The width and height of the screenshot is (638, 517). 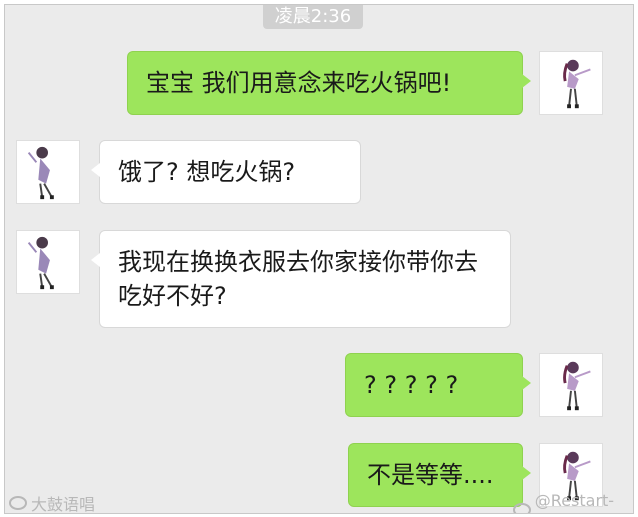 I want to click on watermark-left: 大鼓语唱, so click(x=52, y=502).